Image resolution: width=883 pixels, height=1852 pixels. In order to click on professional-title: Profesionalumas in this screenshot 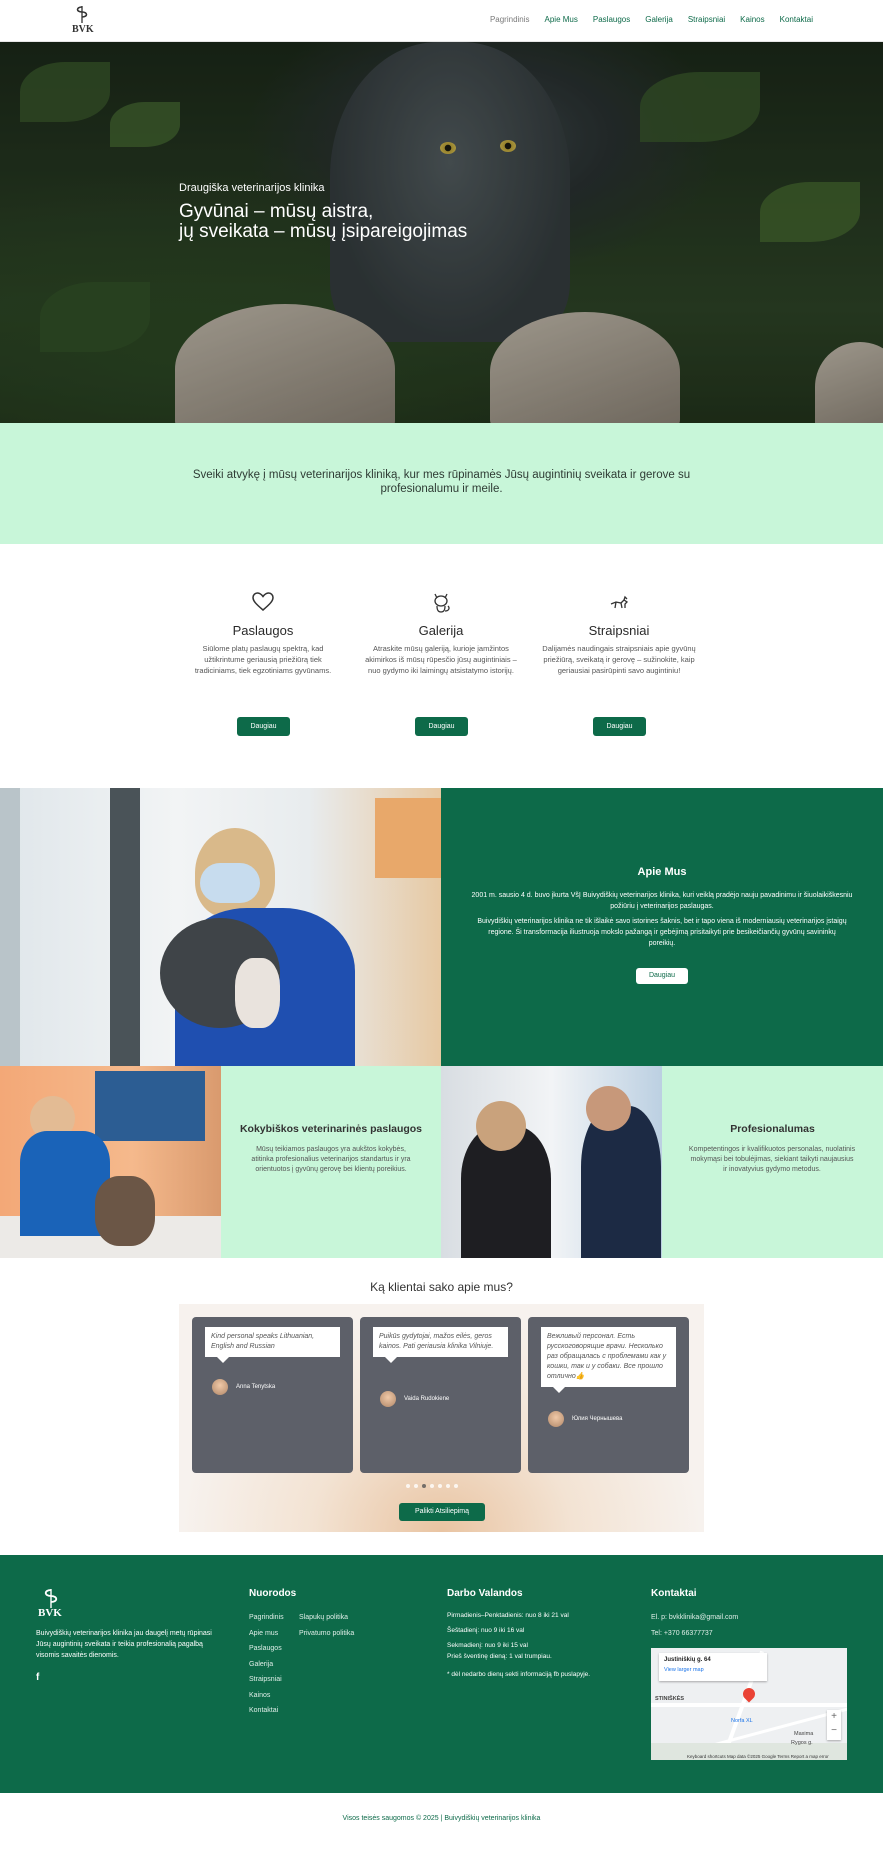, I will do `click(772, 1129)`.